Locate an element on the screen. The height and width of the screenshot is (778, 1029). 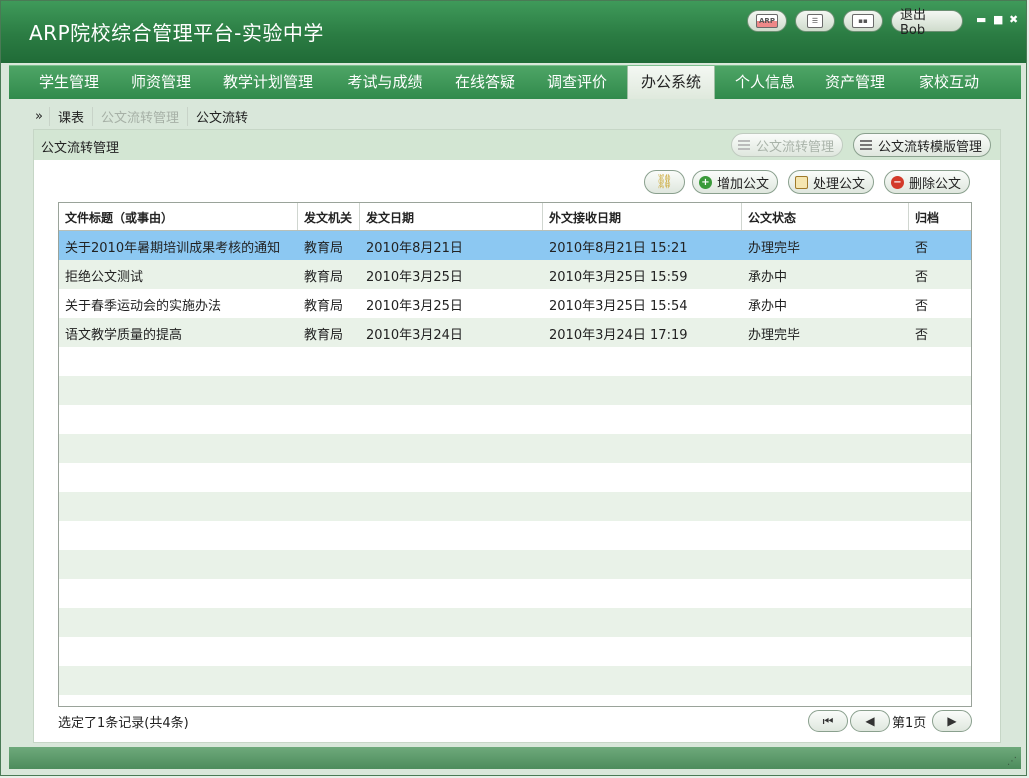
delete-doc-button: − 删除公文 is located at coordinates (927, 182).